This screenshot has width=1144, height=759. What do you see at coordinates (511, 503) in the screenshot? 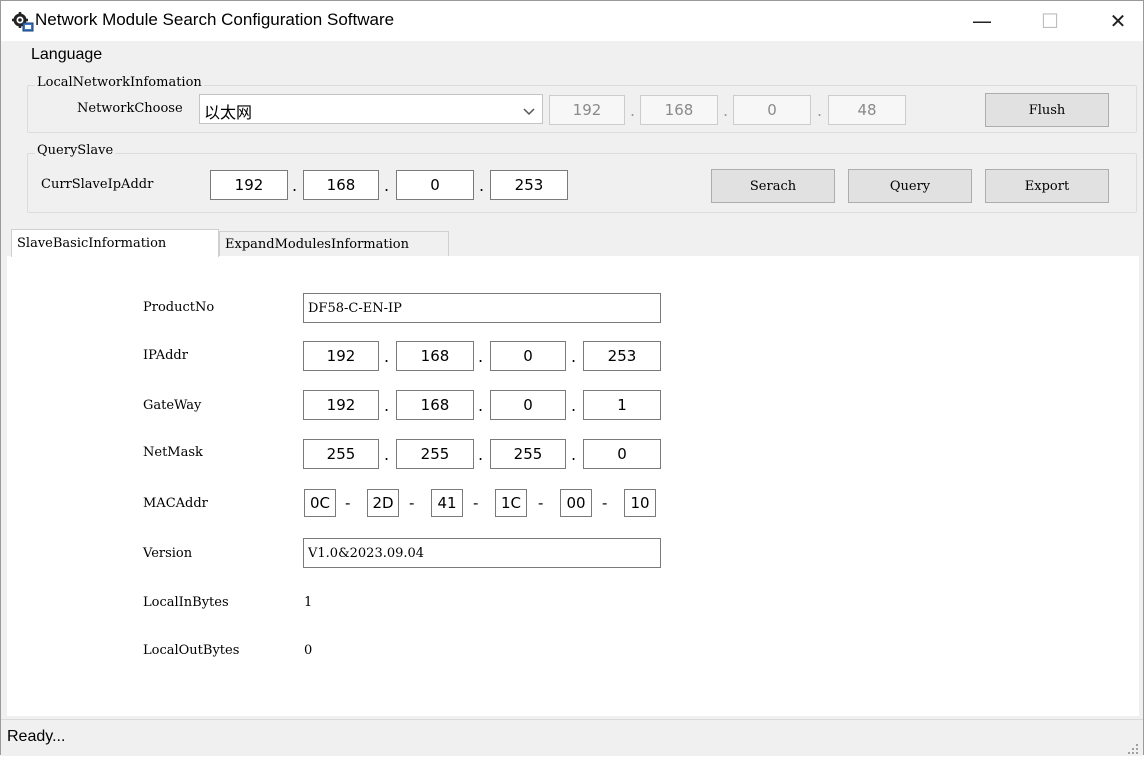
I see `mac-byte-4: 1C` at bounding box center [511, 503].